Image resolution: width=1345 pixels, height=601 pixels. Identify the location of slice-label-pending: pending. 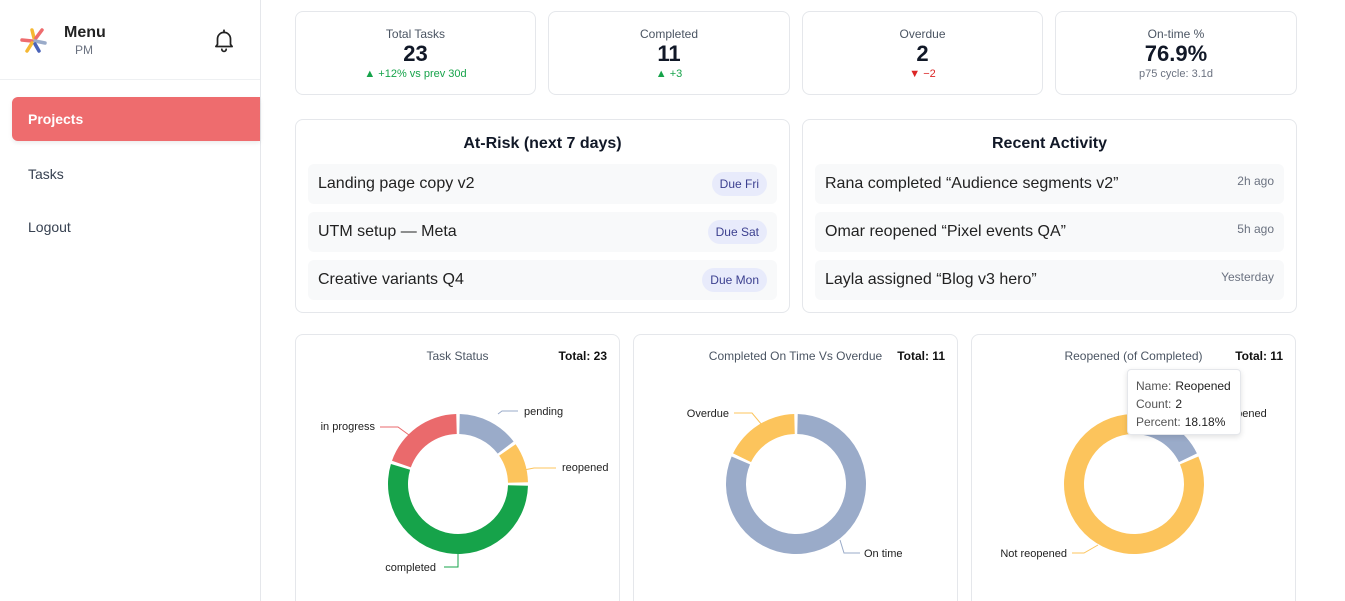
(543, 412).